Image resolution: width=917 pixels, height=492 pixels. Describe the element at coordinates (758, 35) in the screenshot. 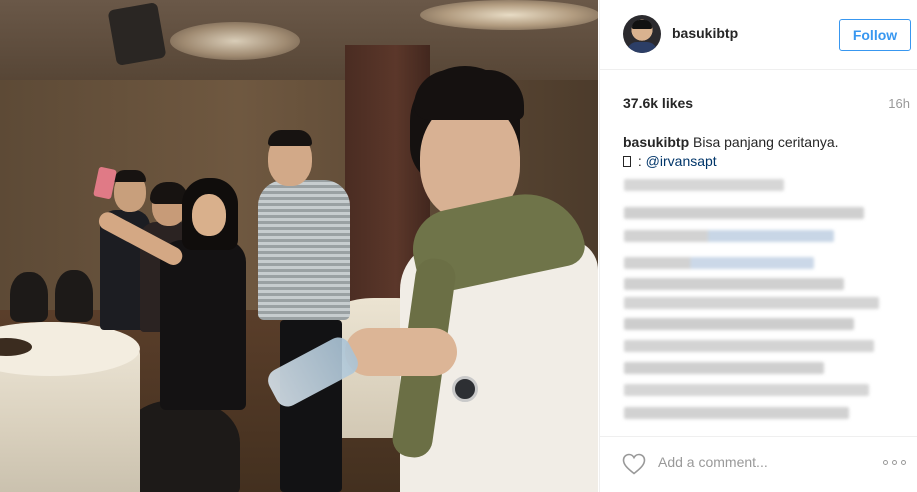

I see `post-header: basukibtp Follow` at that location.